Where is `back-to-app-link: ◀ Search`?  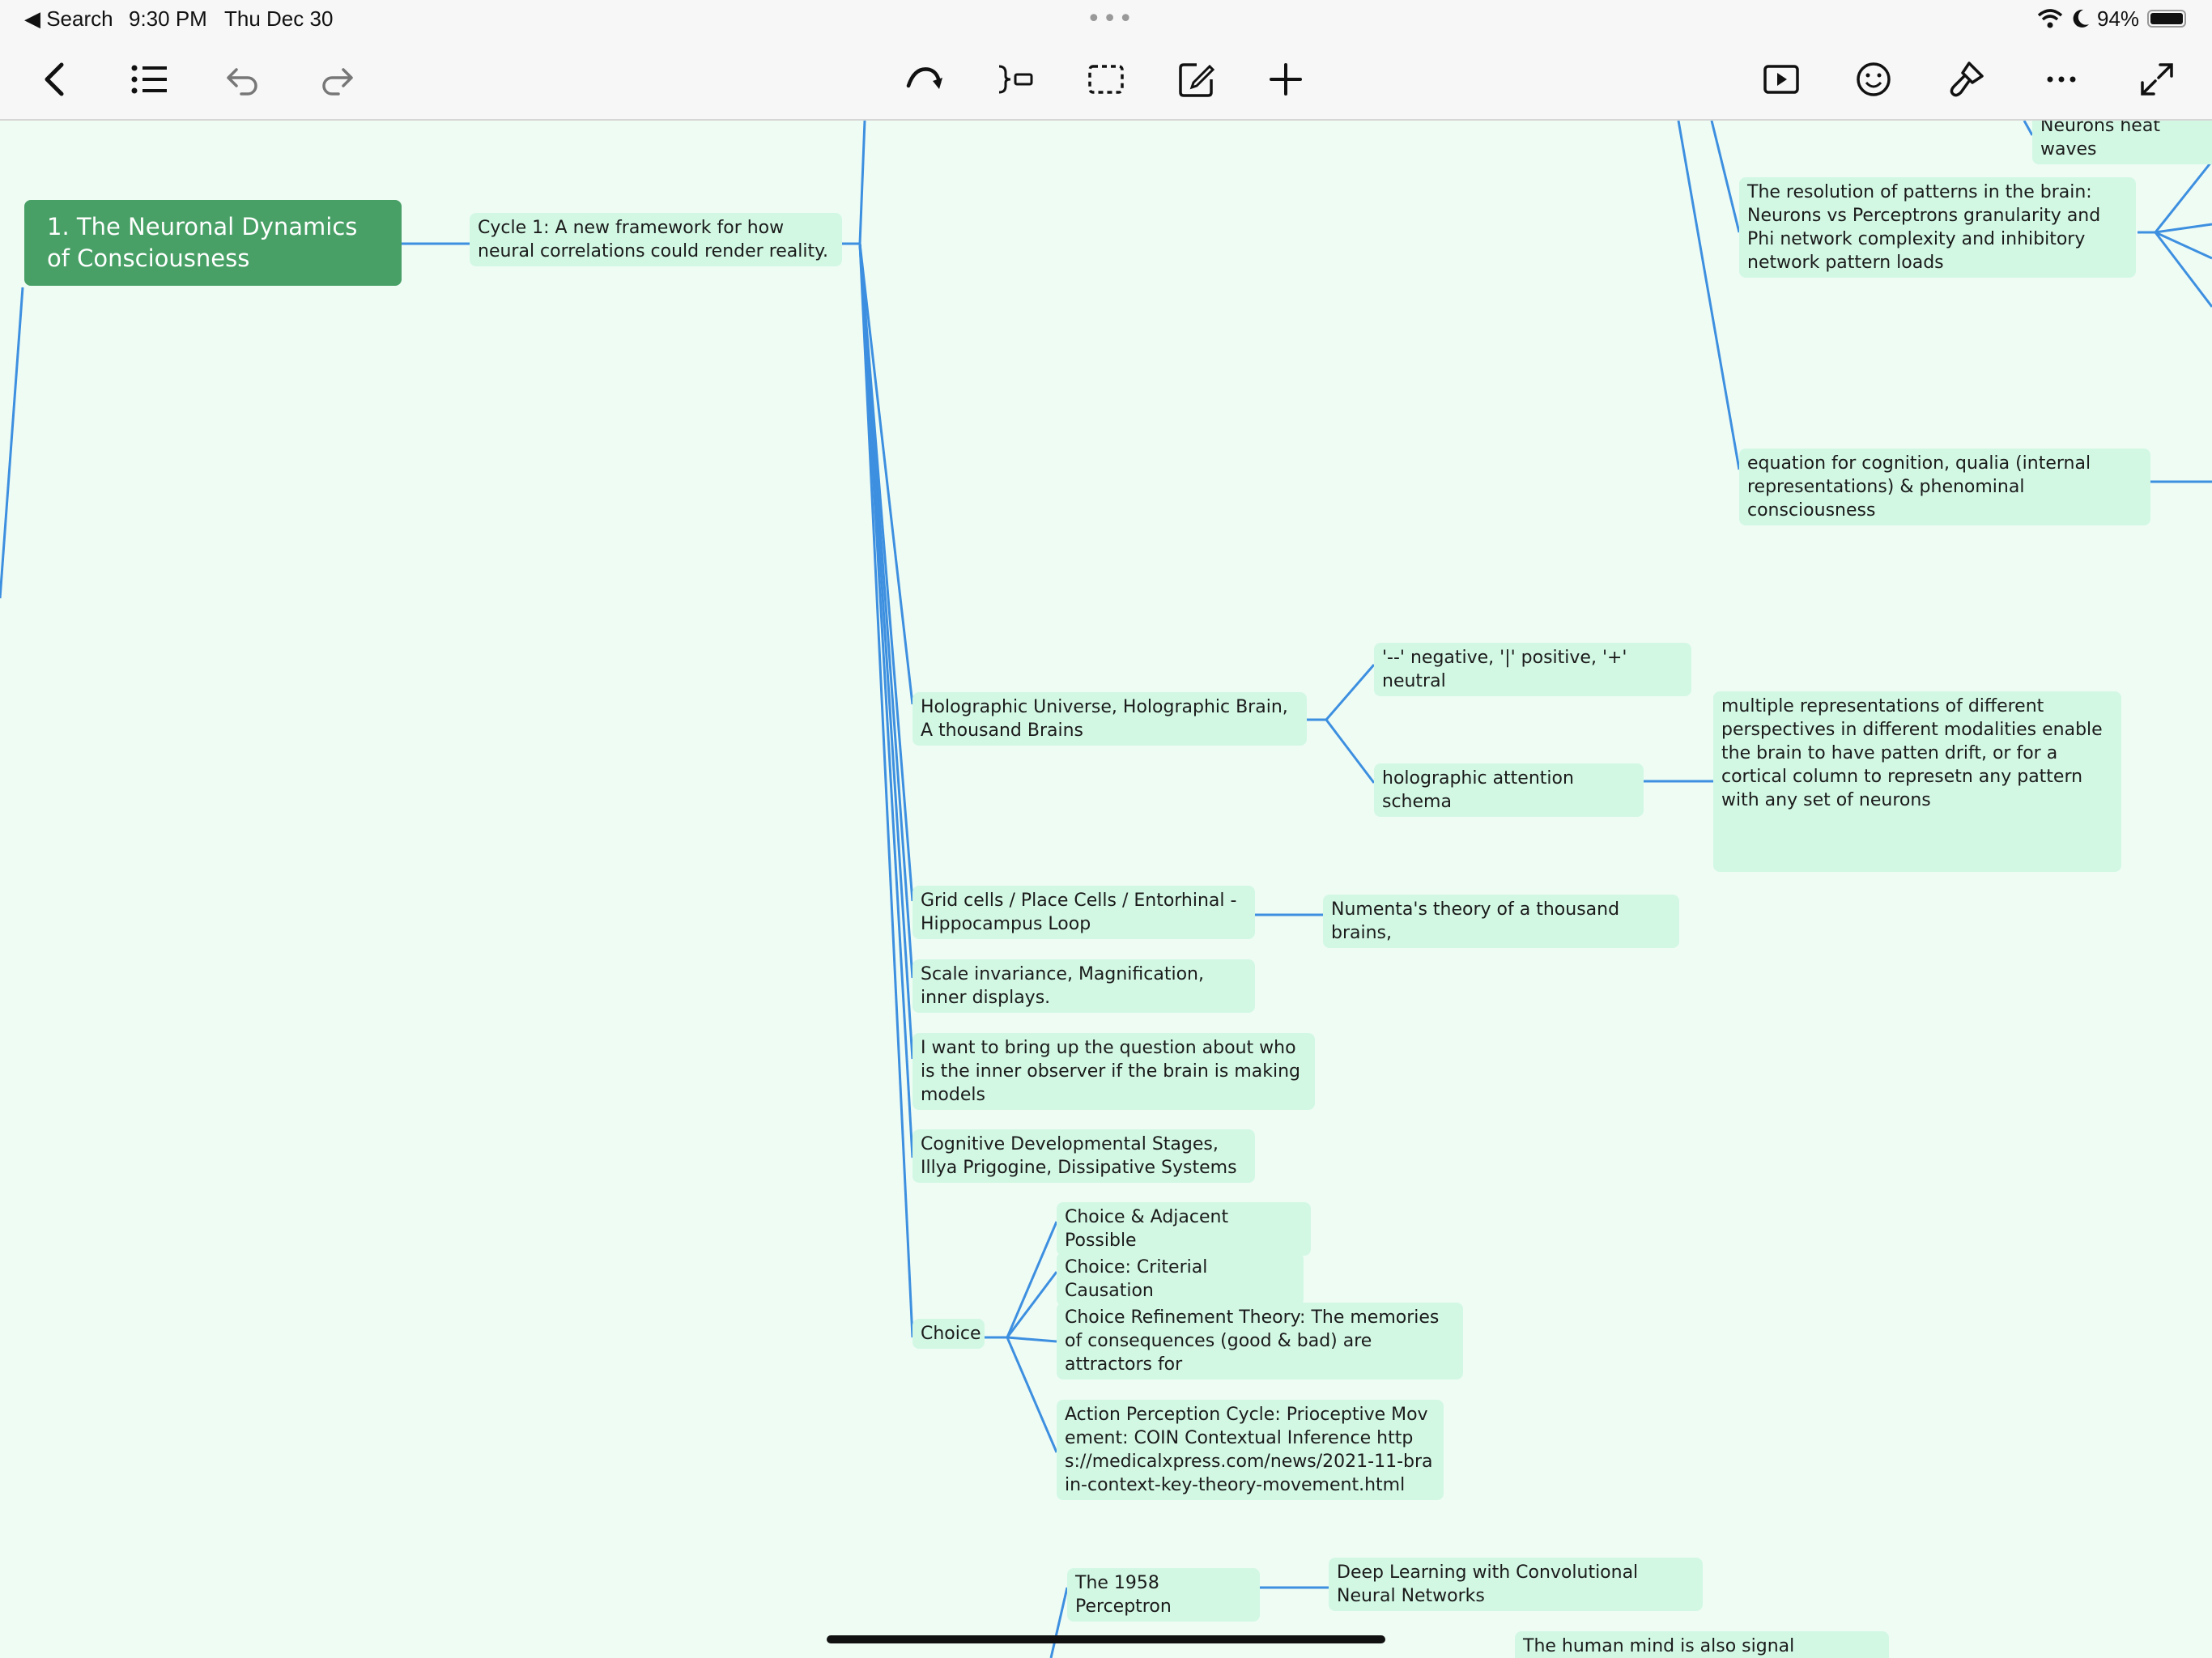 back-to-app-link: ◀ Search is located at coordinates (68, 19).